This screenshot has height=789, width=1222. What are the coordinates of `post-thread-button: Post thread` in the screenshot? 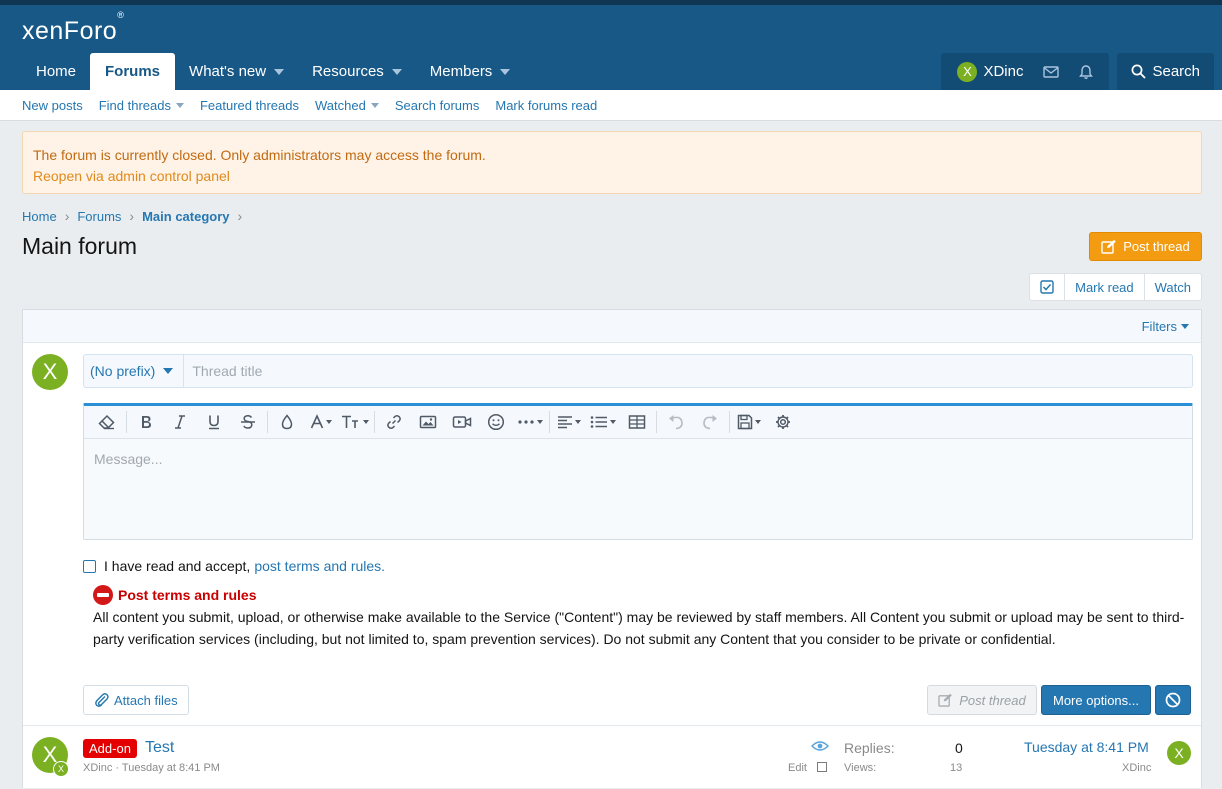 It's located at (1145, 246).